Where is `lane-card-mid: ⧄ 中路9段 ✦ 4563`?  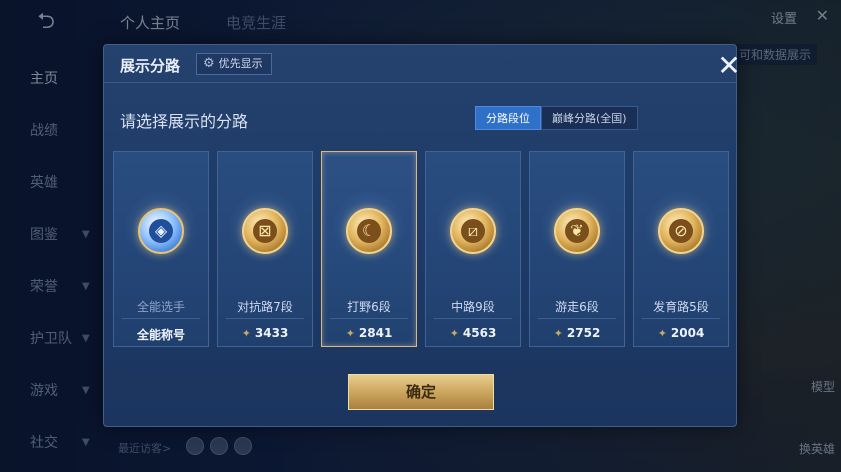 lane-card-mid: ⧄ 中路9段 ✦ 4563 is located at coordinates (473, 249).